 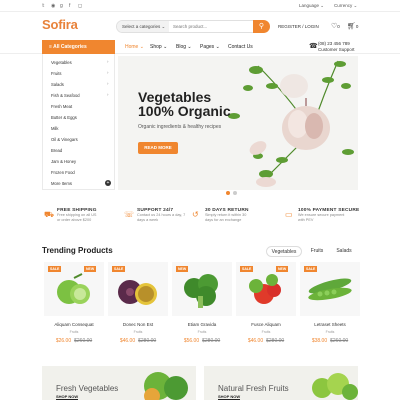 What do you see at coordinates (61, 106) in the screenshot?
I see `sidebar-item-fresh-meat: Fresh Meat` at bounding box center [61, 106].